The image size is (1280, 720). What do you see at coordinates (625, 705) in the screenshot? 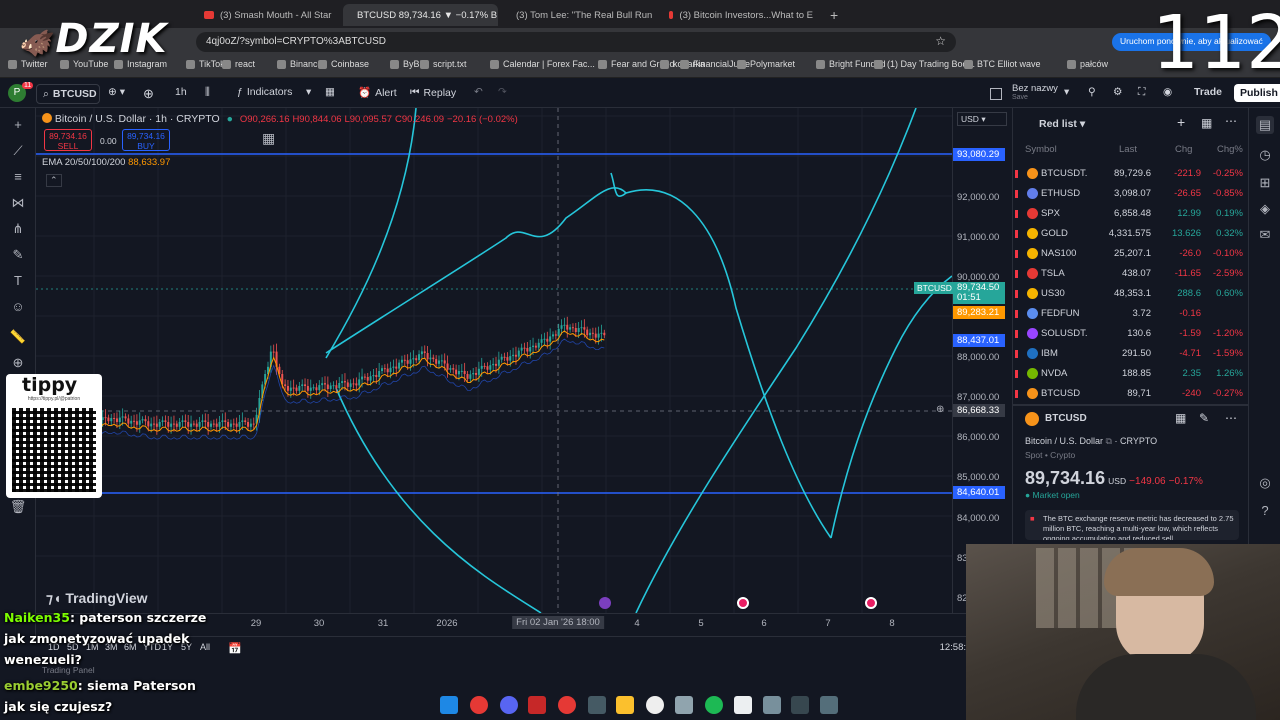
I see `folder-icon` at bounding box center [625, 705].